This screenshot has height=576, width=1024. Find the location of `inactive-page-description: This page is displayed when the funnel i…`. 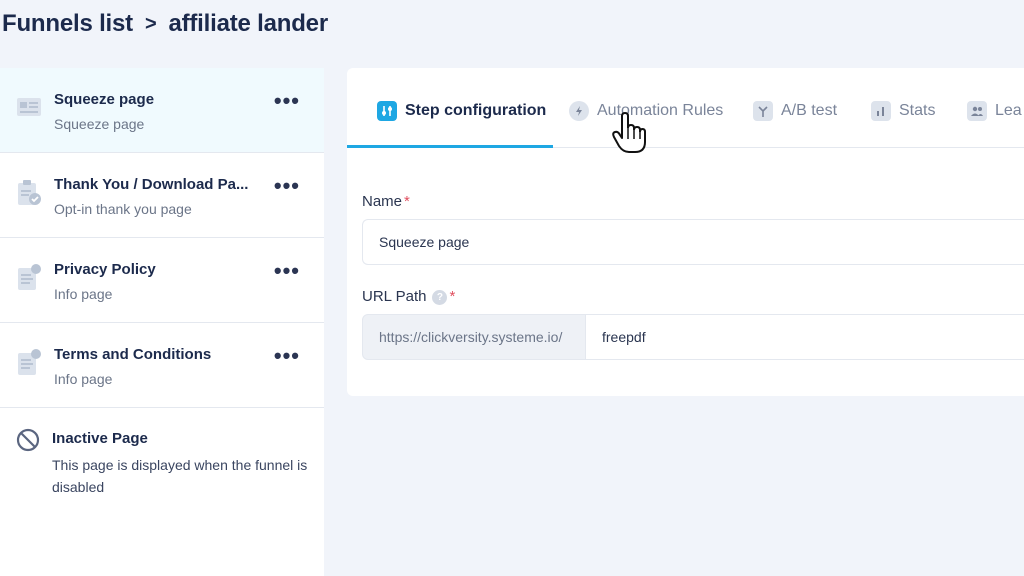

inactive-page-description: This page is displayed when the funnel i… is located at coordinates (180, 476).